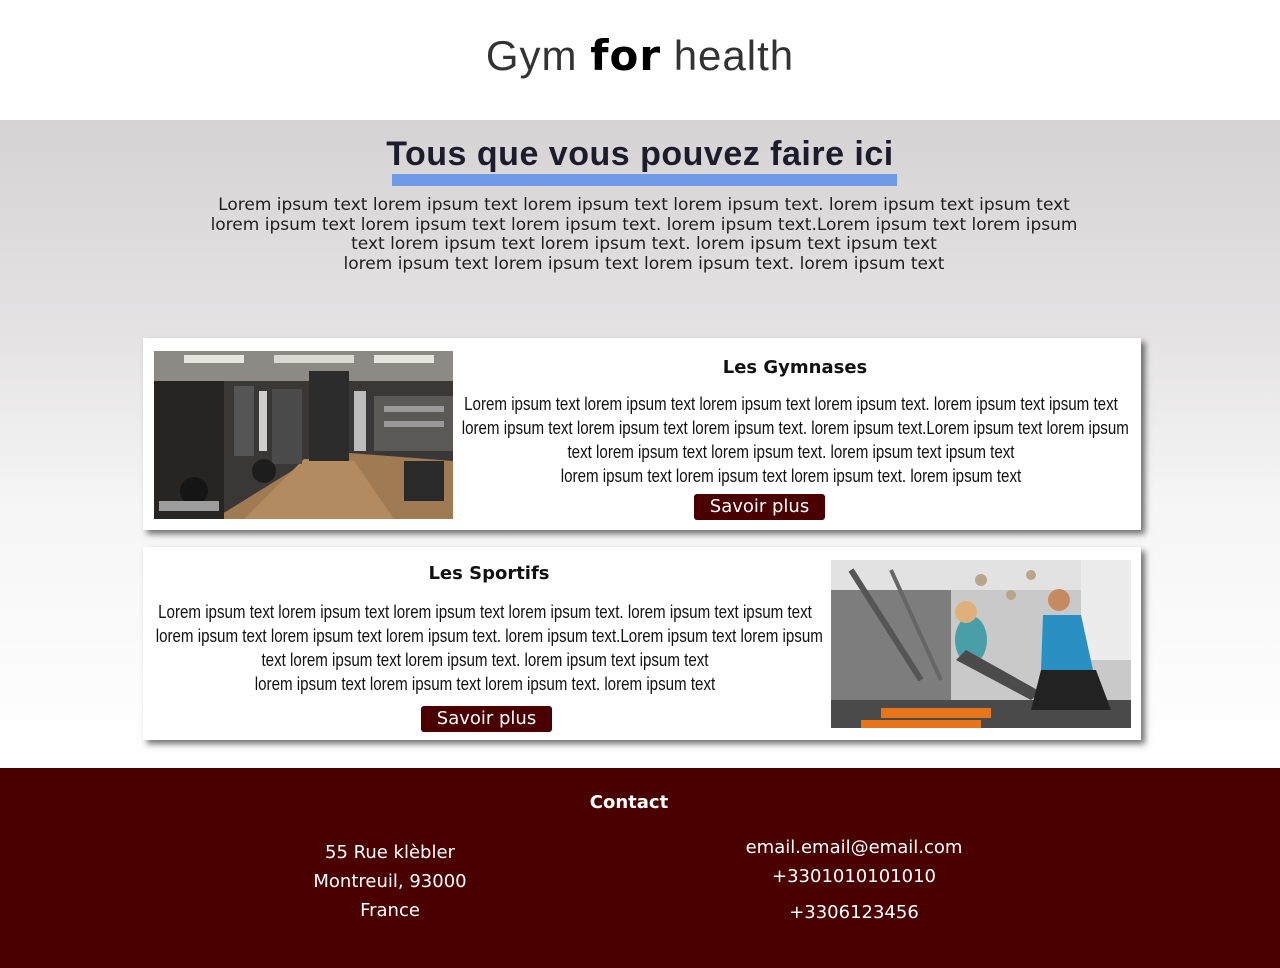 The width and height of the screenshot is (1280, 968). I want to click on section-title-text: Tous que vous pouvez faire ici, so click(640, 154).